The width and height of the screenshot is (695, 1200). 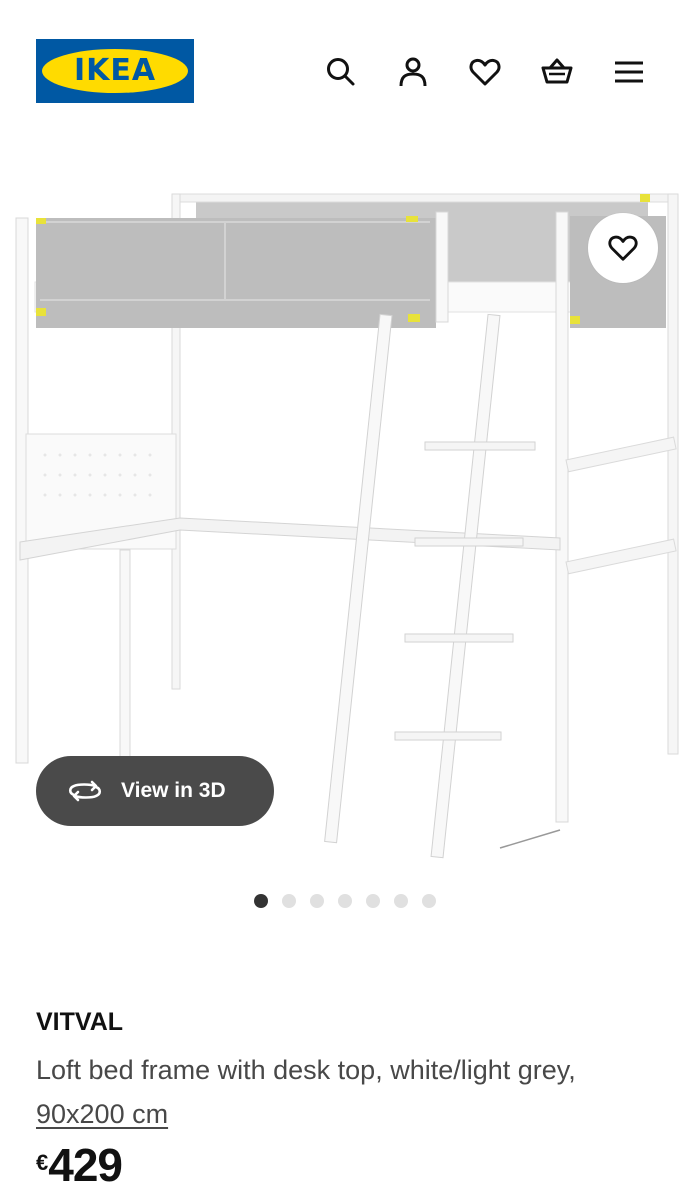 I want to click on search-icon, so click(x=341, y=72).